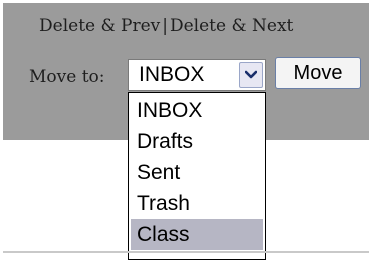 This screenshot has height=265, width=372. I want to click on chevron-down-icon, so click(251, 74).